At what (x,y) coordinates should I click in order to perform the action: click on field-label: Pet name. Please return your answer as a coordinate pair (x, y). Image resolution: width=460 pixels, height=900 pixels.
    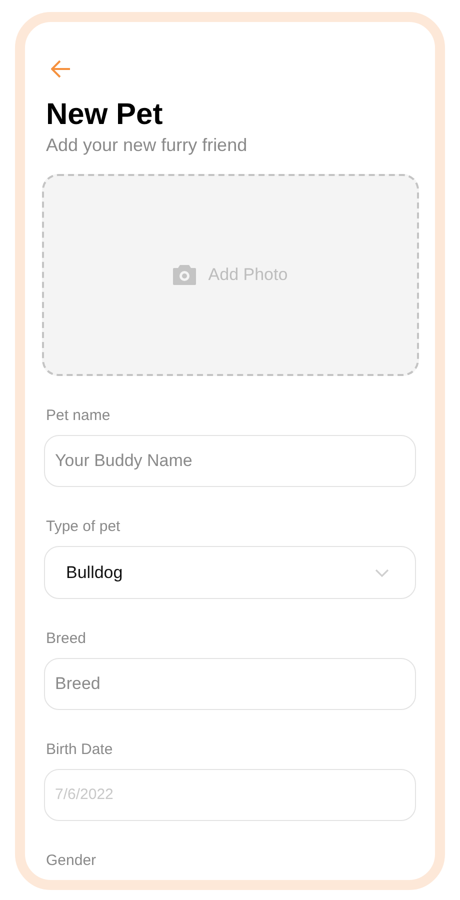
    Looking at the image, I should click on (79, 416).